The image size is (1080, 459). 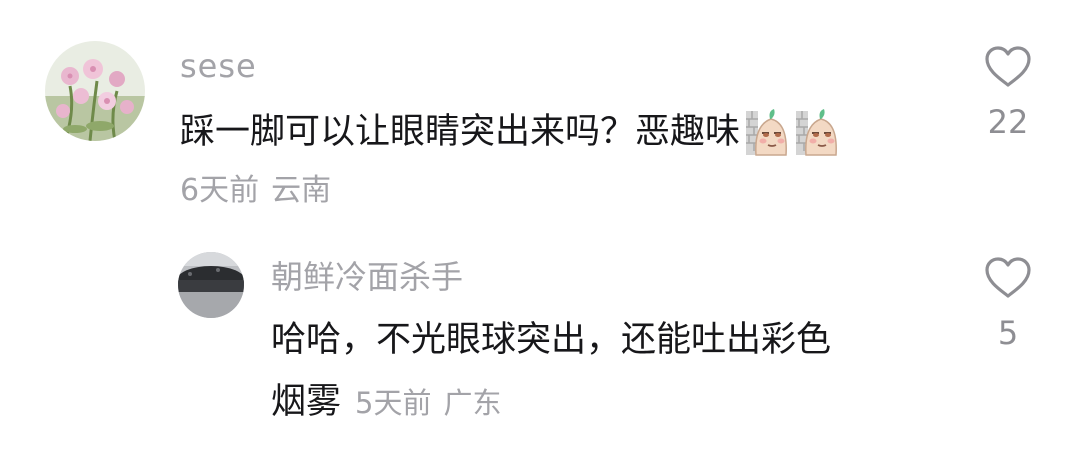 I want to click on reply-like-count: 5, so click(x=1008, y=333).